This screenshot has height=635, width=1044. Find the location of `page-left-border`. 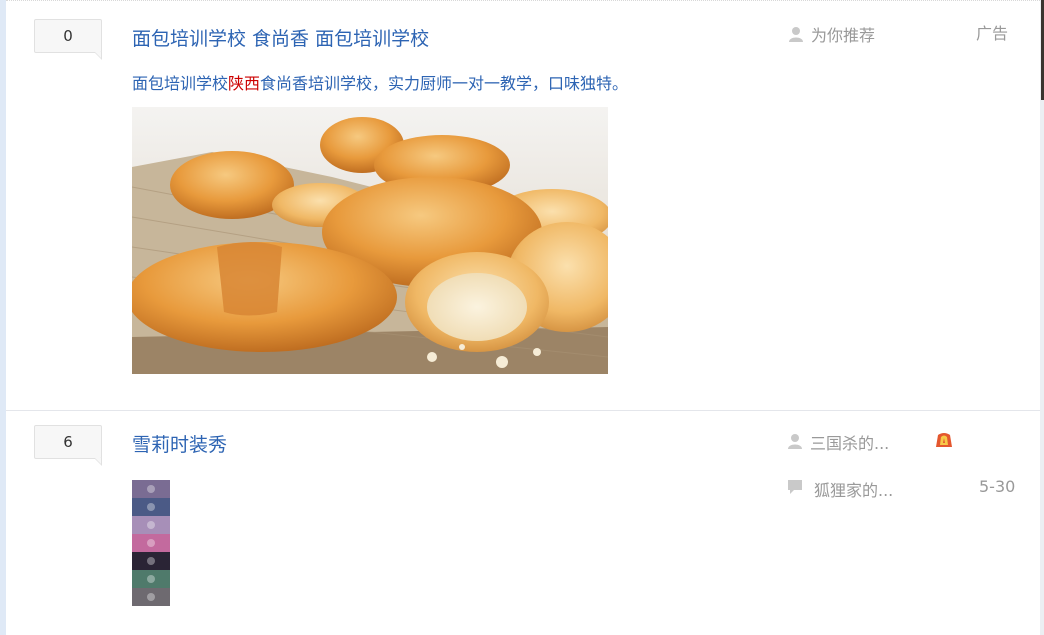

page-left-border is located at coordinates (3, 317).